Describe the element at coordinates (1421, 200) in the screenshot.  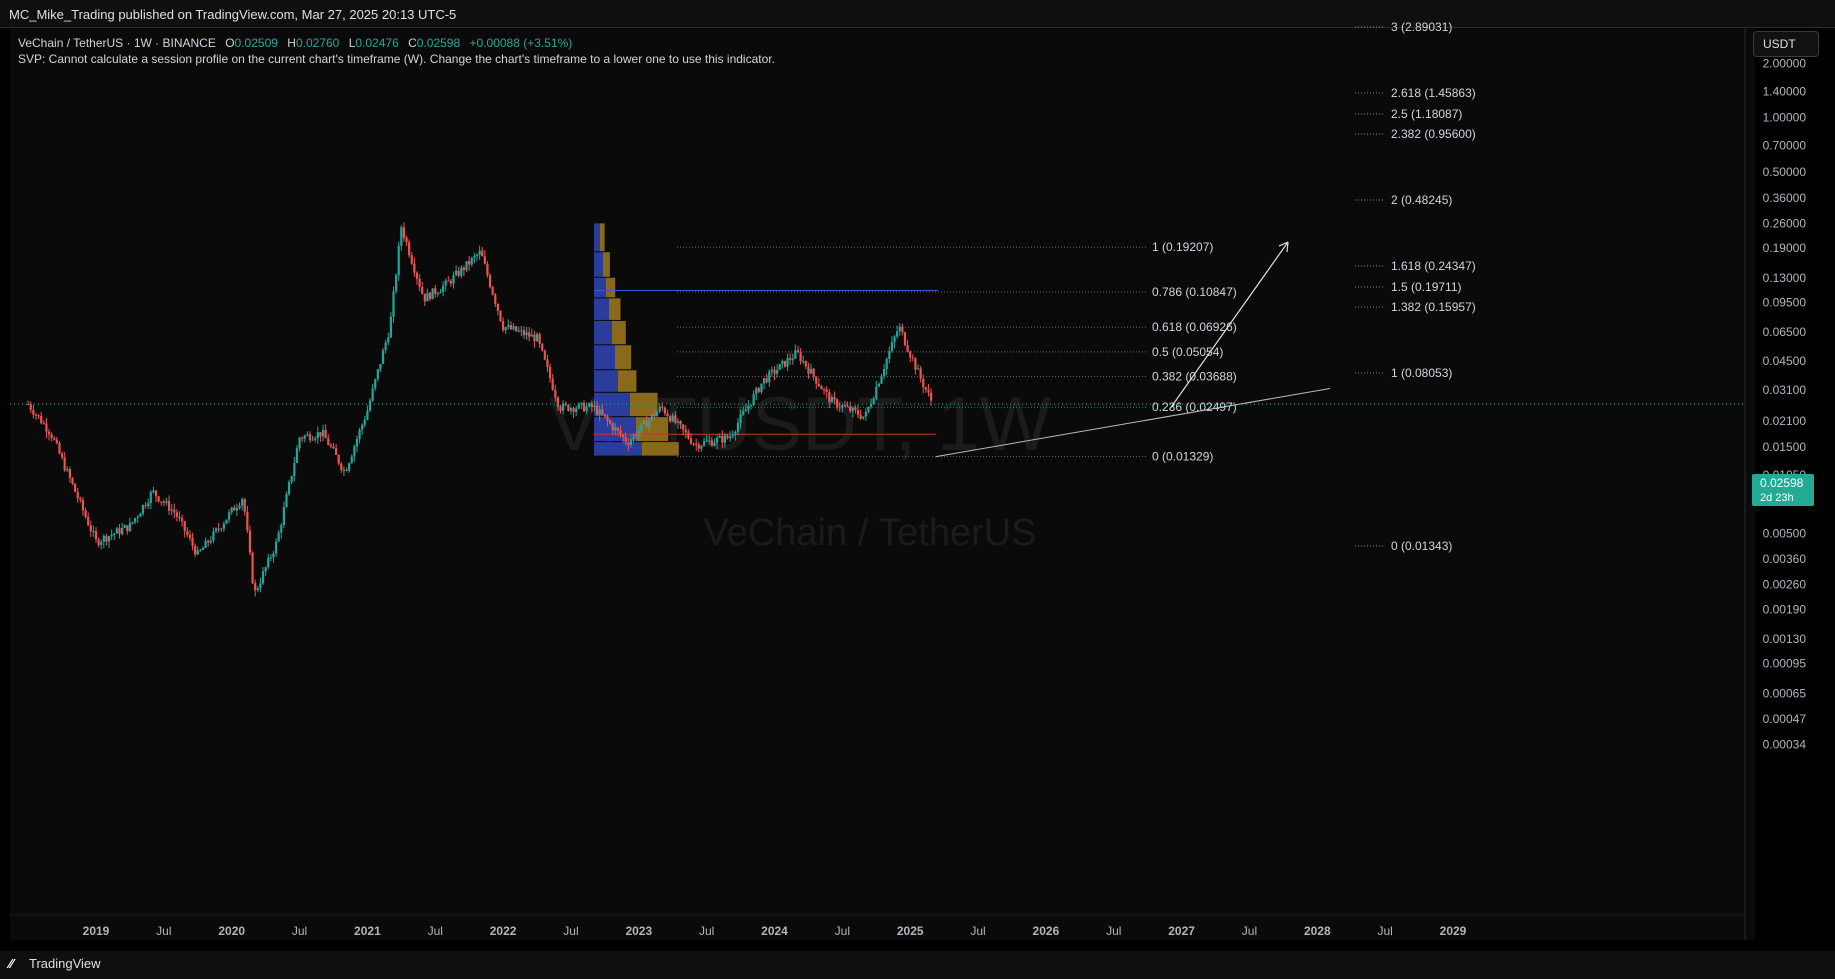
I see `fib-extension-label: 2 (0.48245)` at that location.